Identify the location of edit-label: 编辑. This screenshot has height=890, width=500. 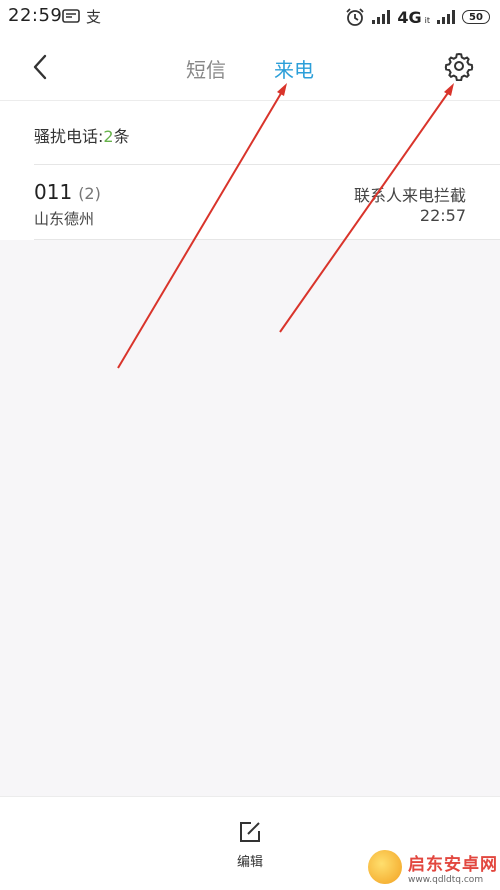
(249, 862).